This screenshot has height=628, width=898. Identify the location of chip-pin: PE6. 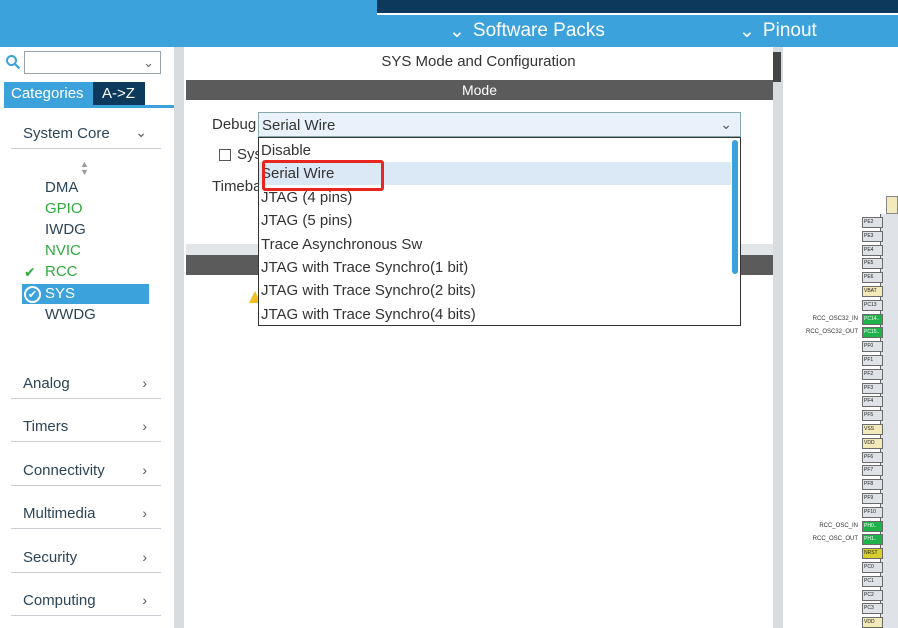
(872, 277).